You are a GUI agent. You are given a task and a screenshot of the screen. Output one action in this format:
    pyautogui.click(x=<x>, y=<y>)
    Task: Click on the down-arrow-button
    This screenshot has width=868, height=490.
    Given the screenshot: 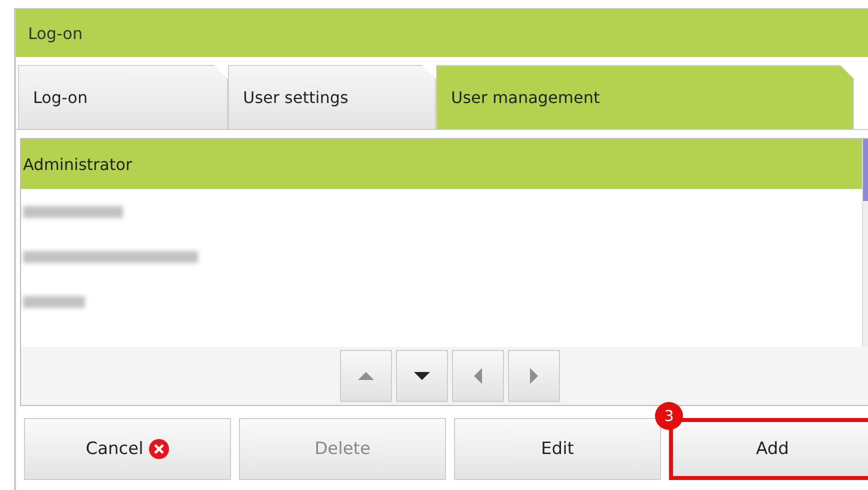 What is the action you would take?
    pyautogui.click(x=422, y=376)
    